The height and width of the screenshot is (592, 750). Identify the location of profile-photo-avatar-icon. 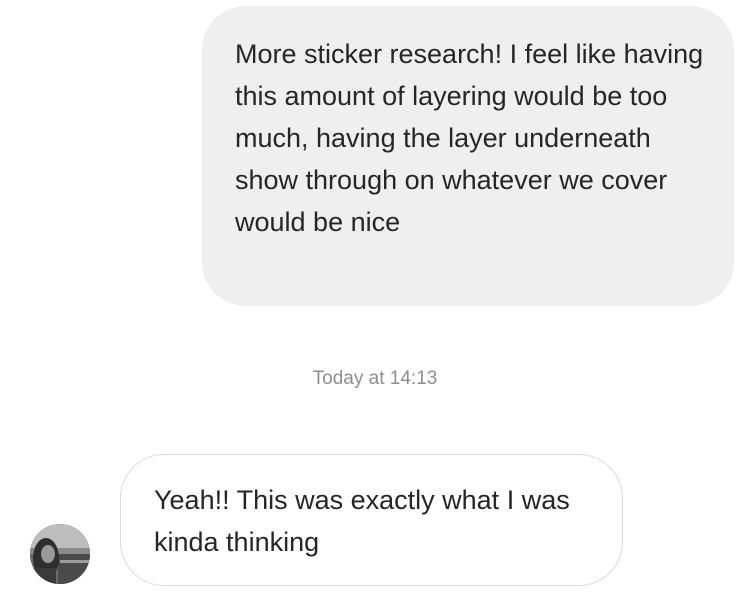
(60, 554).